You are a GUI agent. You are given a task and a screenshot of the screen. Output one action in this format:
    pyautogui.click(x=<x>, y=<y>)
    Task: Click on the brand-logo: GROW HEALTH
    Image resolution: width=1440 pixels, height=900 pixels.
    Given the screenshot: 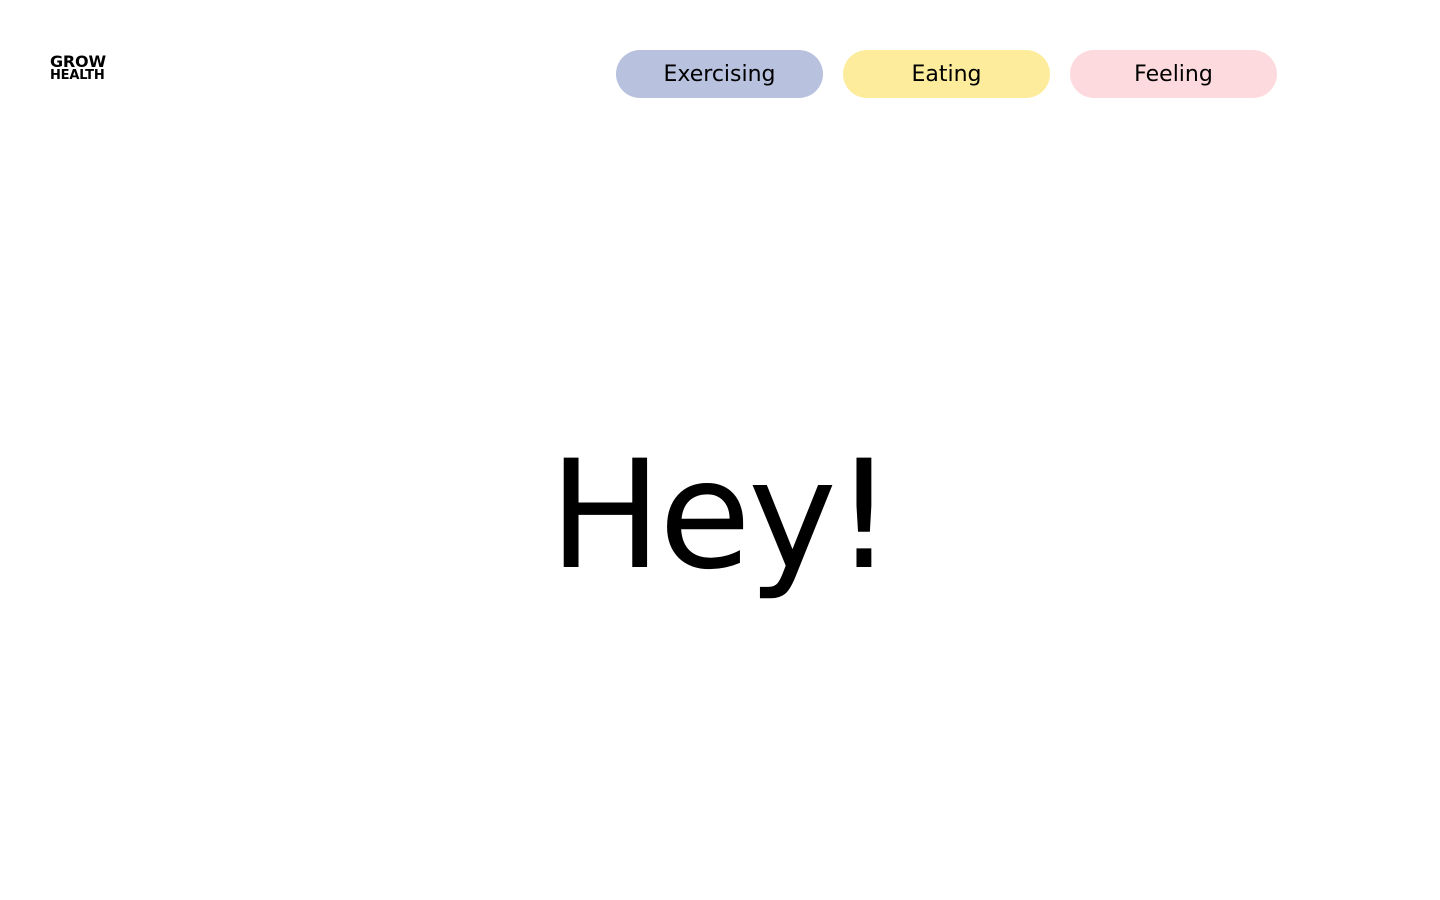 What is the action you would take?
    pyautogui.click(x=78, y=67)
    